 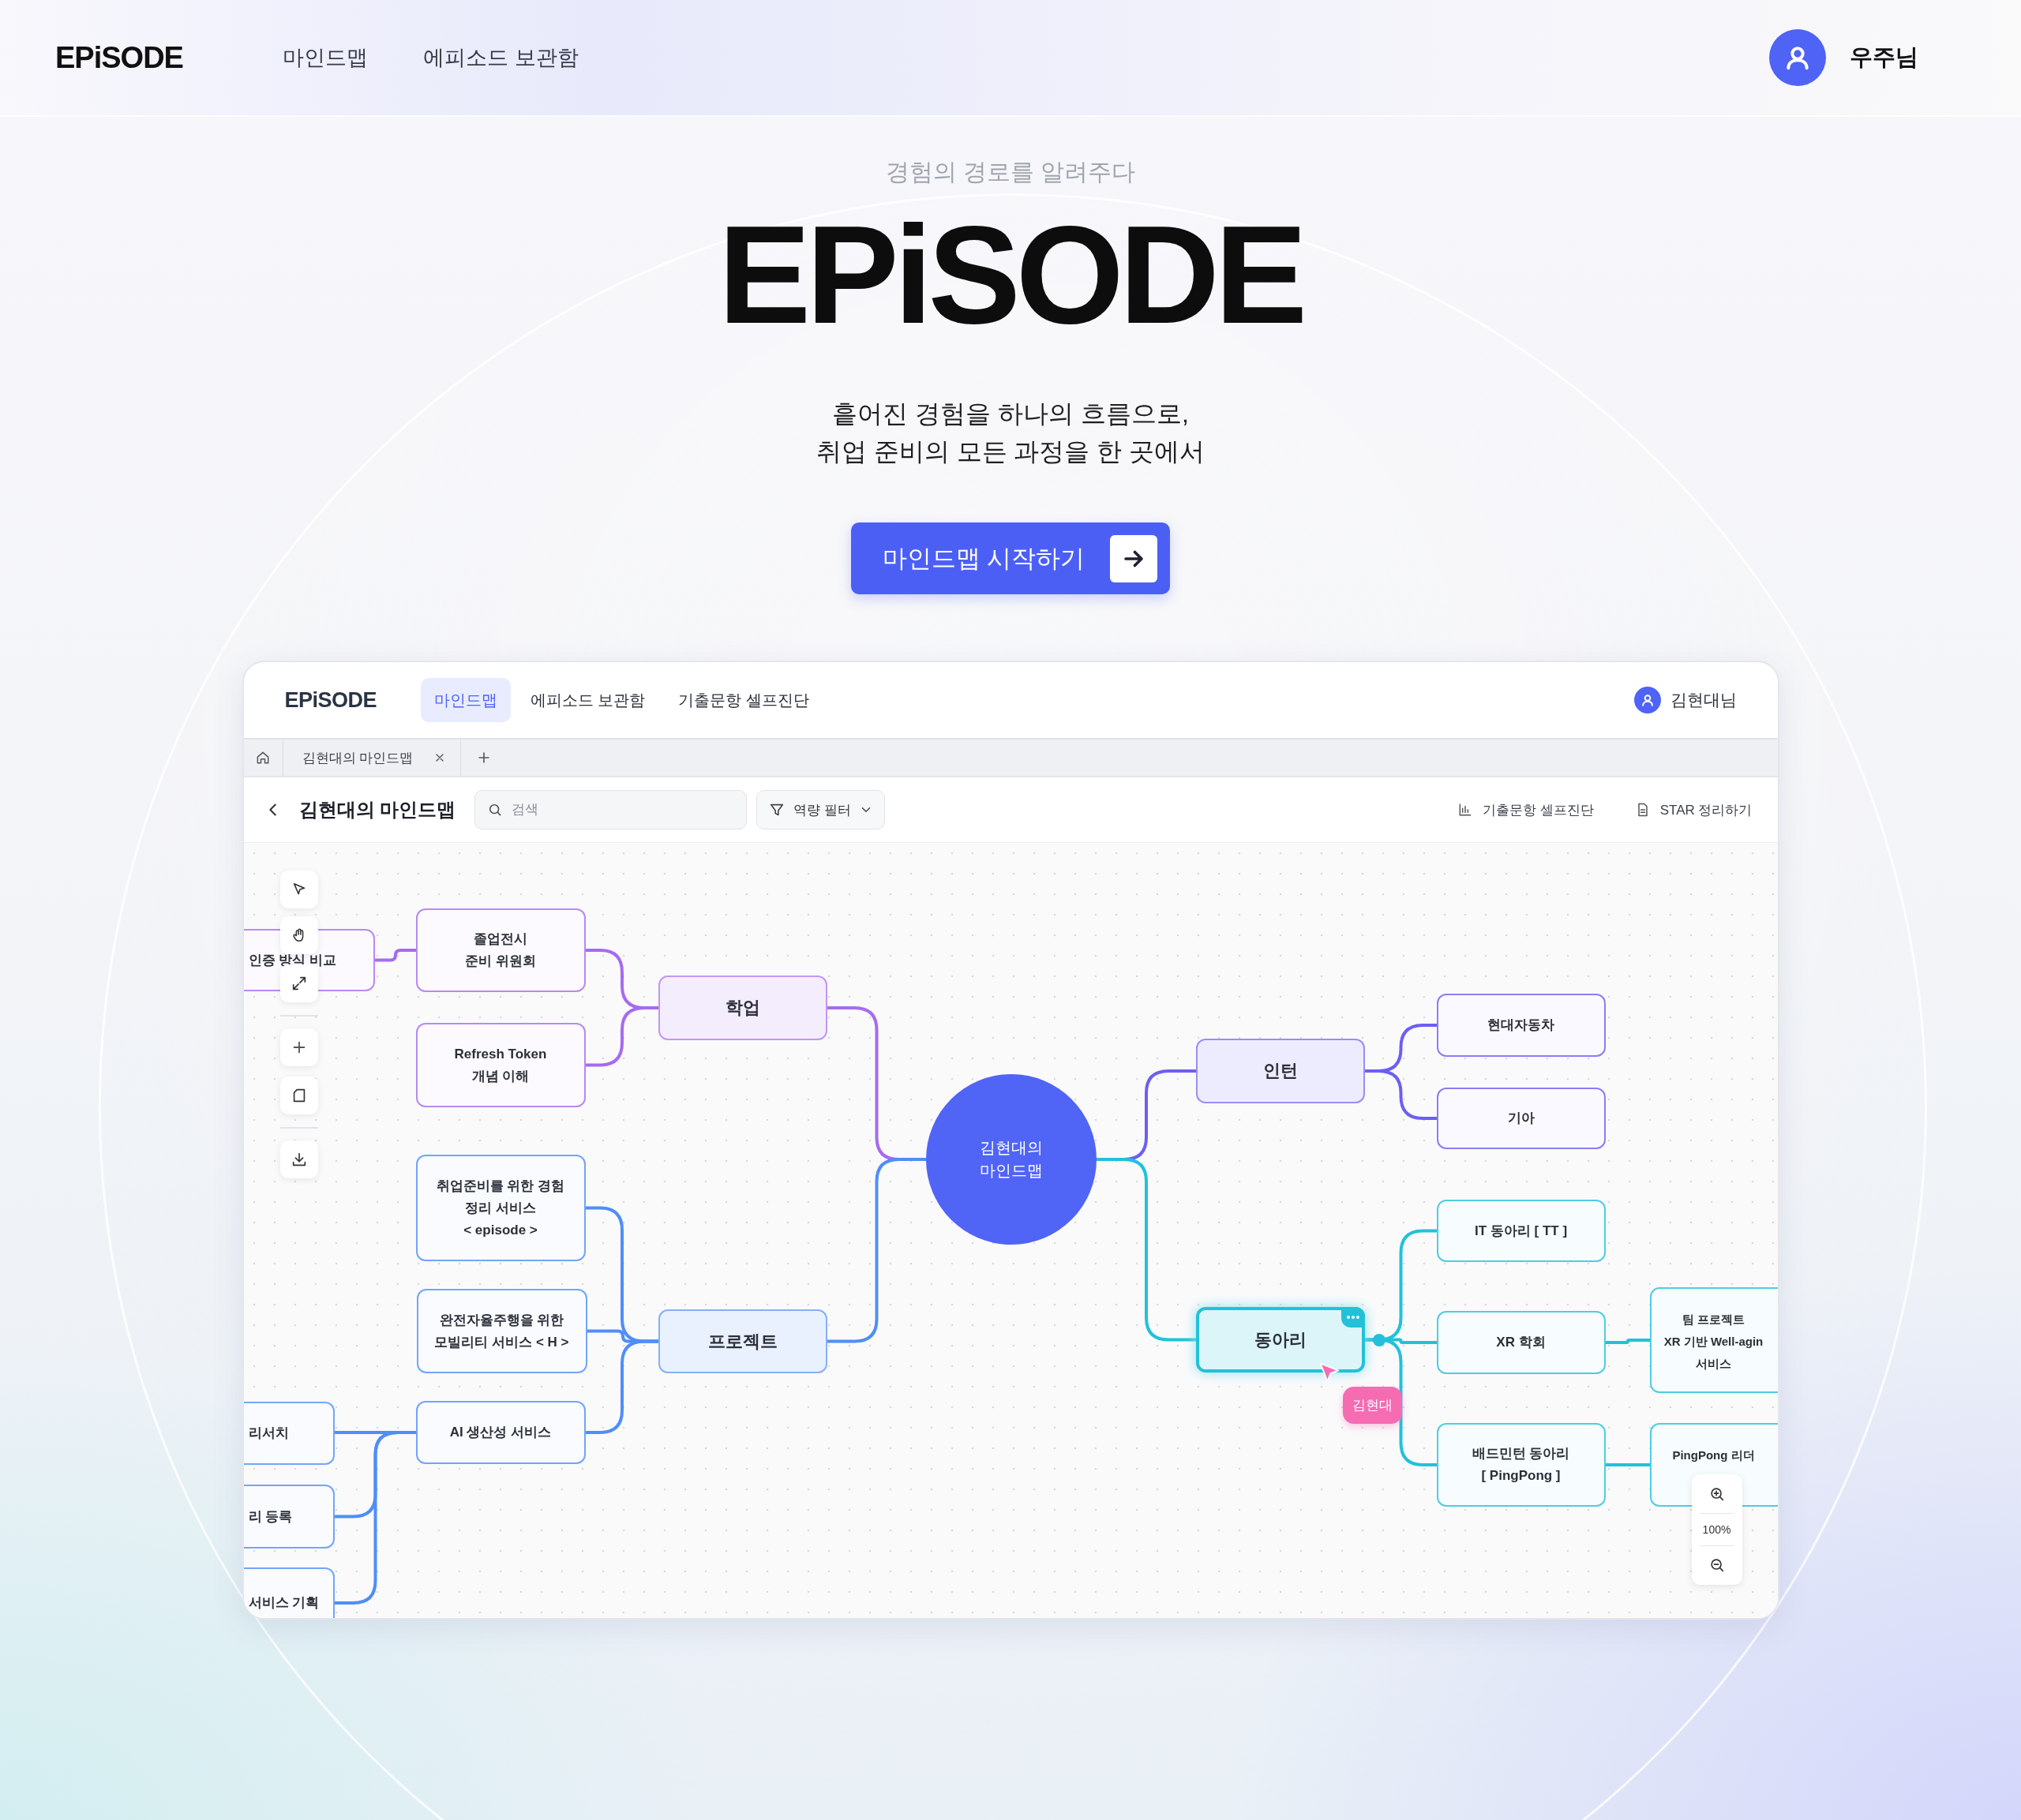 What do you see at coordinates (1521, 1465) in the screenshot?
I see `mindmap-node: 배드민턴 동아리 [ PingPong ]` at bounding box center [1521, 1465].